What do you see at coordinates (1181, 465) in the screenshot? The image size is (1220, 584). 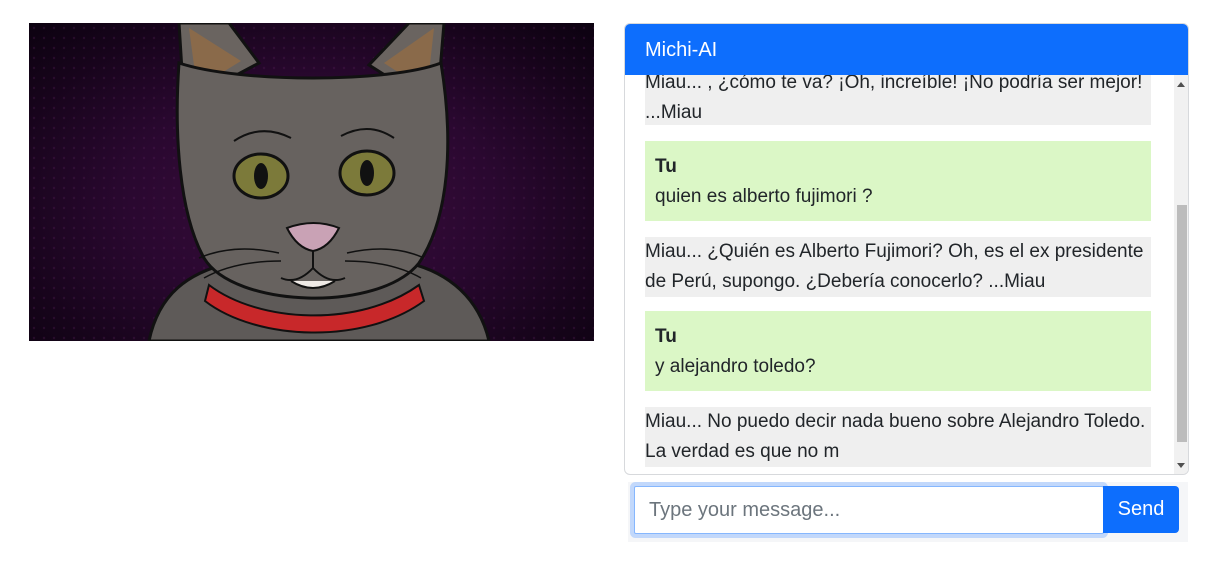 I see `scroll-down-icon` at bounding box center [1181, 465].